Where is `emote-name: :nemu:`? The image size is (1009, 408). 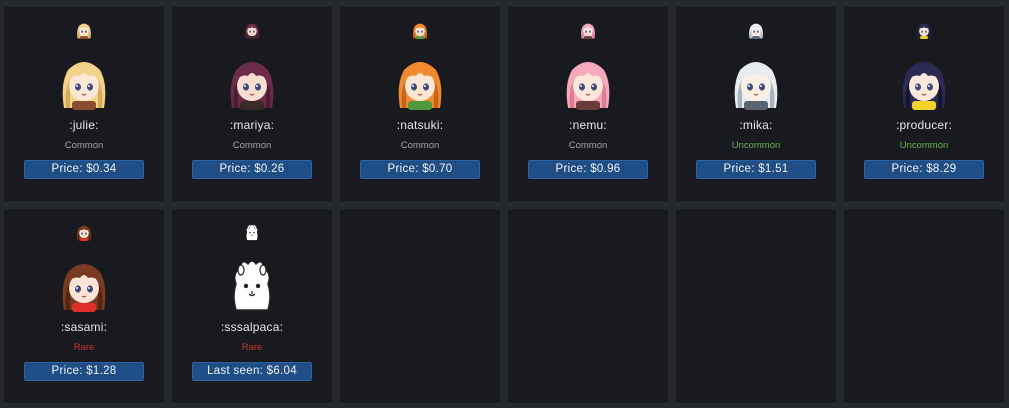
emote-name: :nemu: is located at coordinates (588, 125).